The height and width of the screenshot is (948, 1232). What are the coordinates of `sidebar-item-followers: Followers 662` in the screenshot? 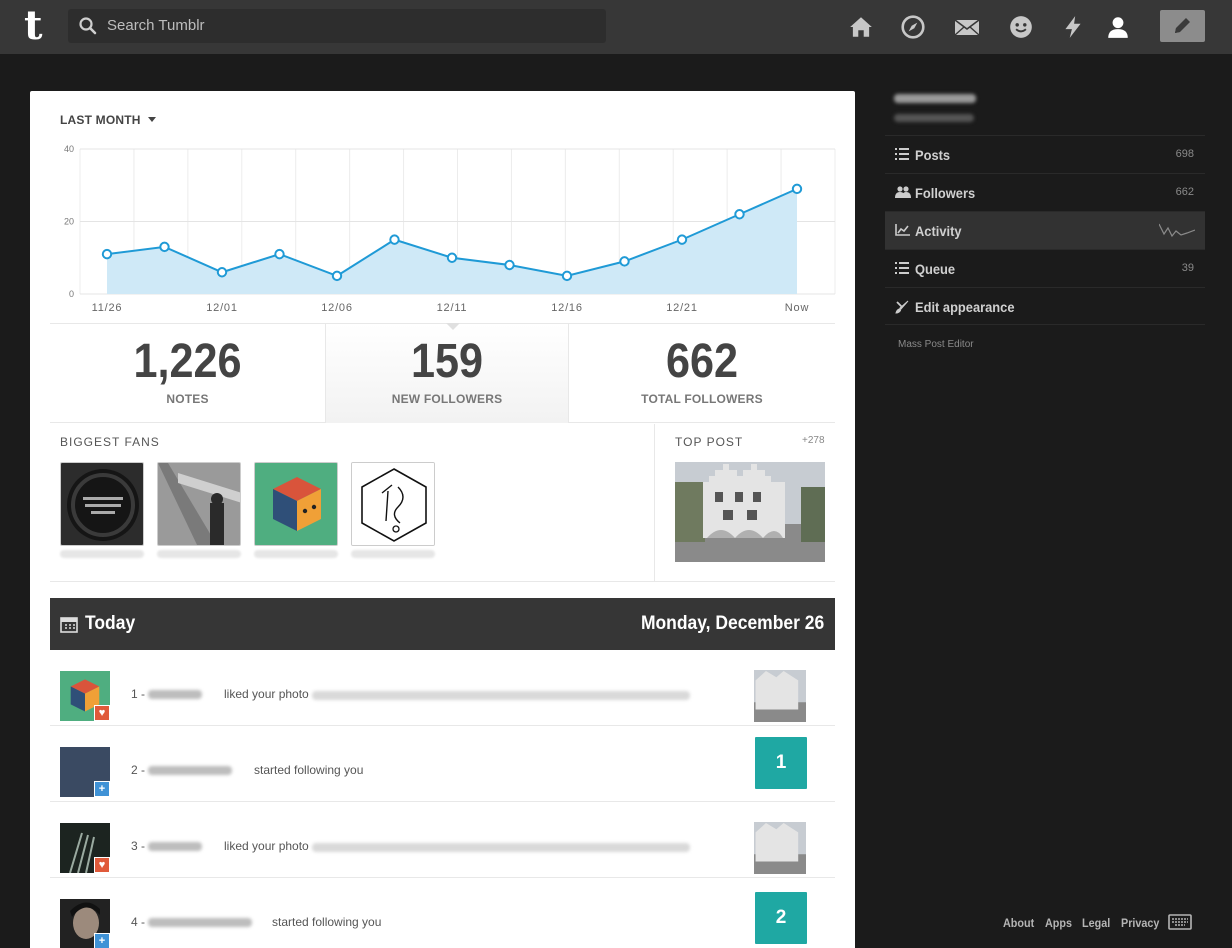 It's located at (1045, 192).